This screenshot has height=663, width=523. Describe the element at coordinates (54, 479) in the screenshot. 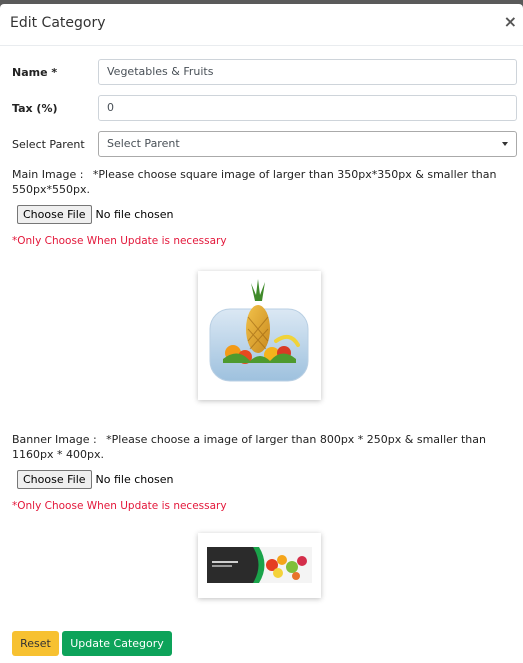

I see `banner-image-choose-file-button: Choose File` at that location.